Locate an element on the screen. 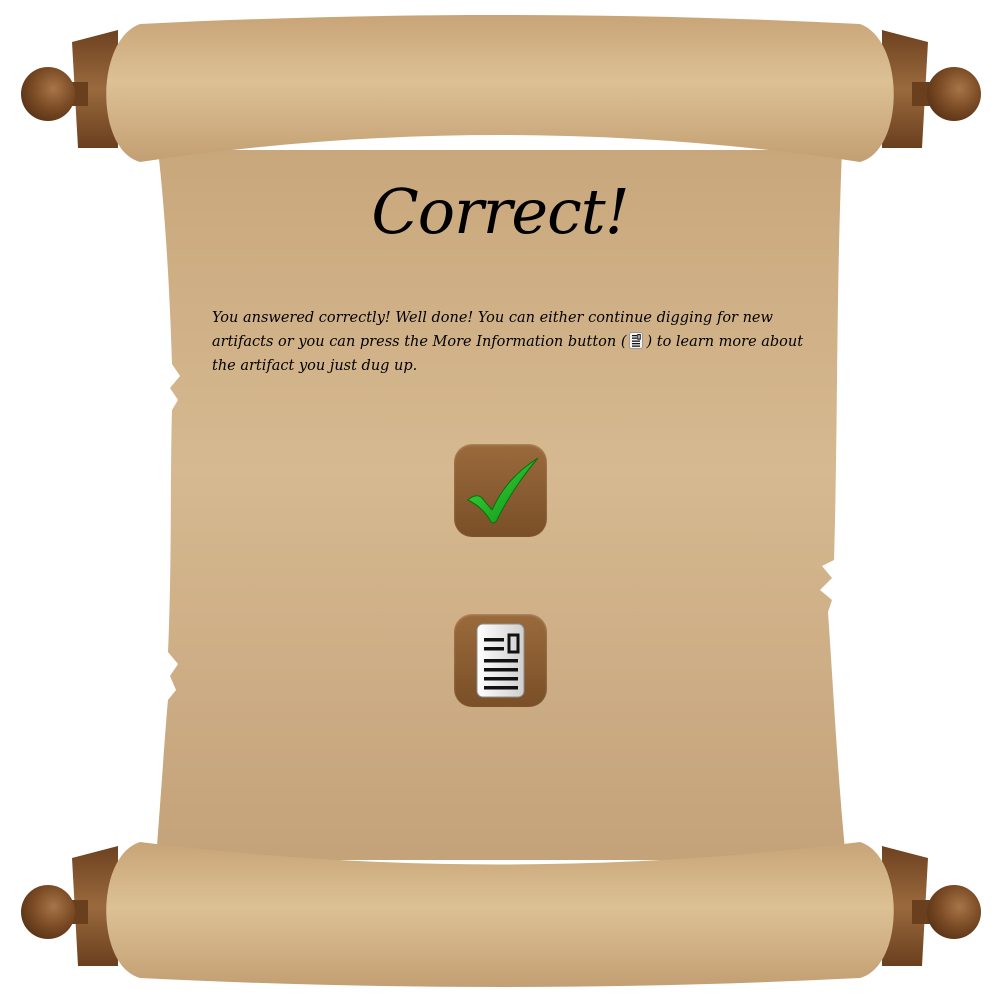 The height and width of the screenshot is (1000, 1000). continue-digging-button is located at coordinates (500, 490).